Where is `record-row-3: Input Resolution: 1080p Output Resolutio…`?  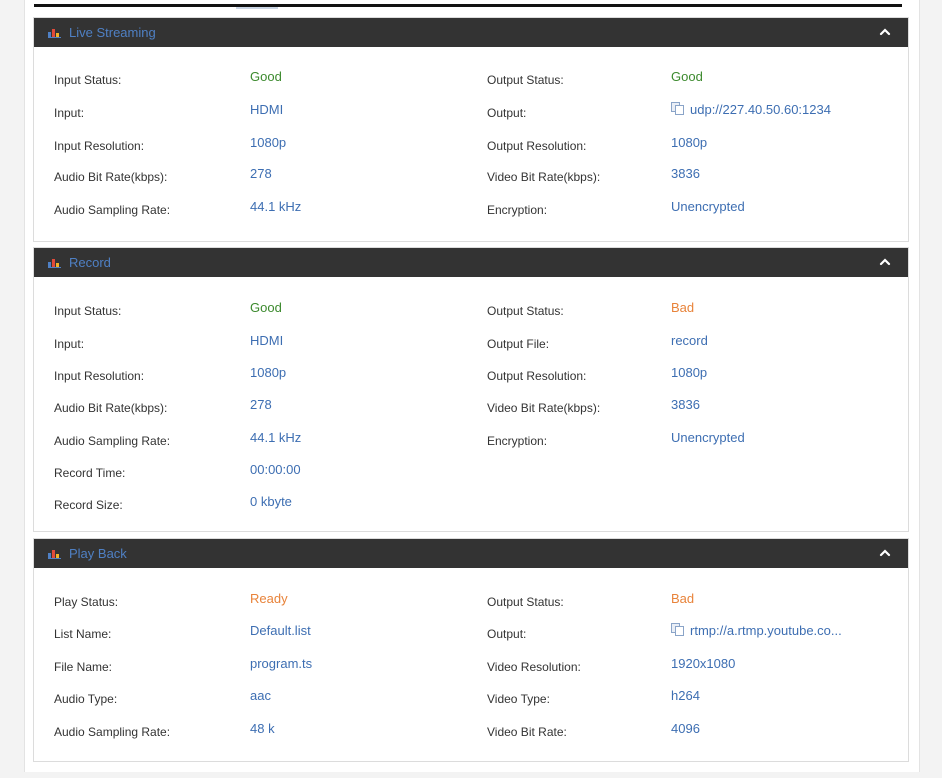 record-row-3: Input Resolution: 1080p Output Resolutio… is located at coordinates (471, 375).